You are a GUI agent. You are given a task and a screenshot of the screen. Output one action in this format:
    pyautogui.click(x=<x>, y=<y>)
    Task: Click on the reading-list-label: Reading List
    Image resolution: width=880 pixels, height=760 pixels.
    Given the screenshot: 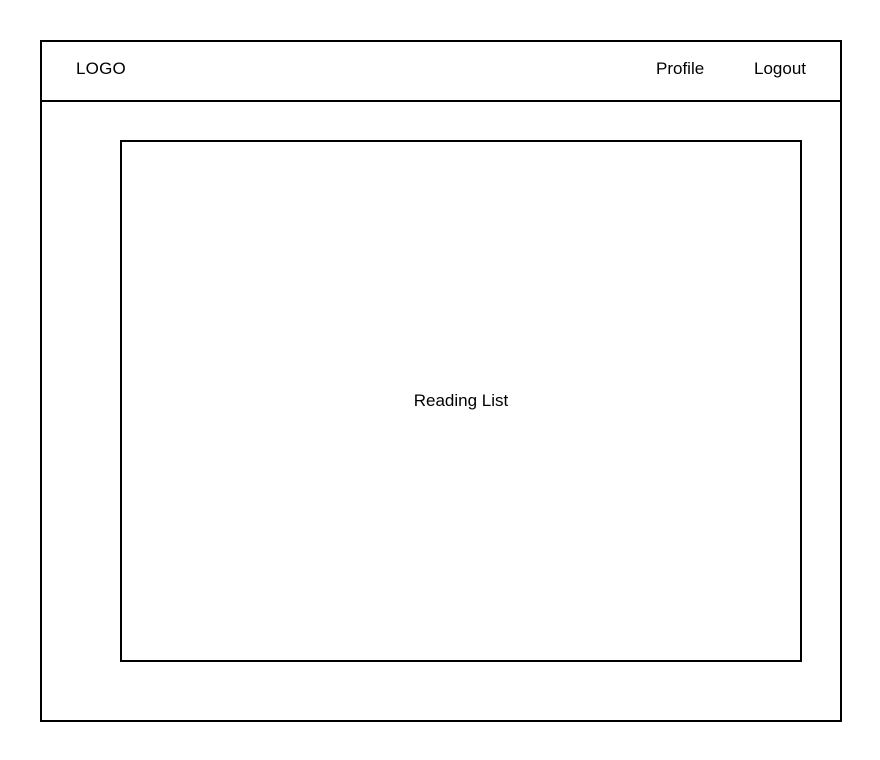 What is the action you would take?
    pyautogui.click(x=461, y=400)
    